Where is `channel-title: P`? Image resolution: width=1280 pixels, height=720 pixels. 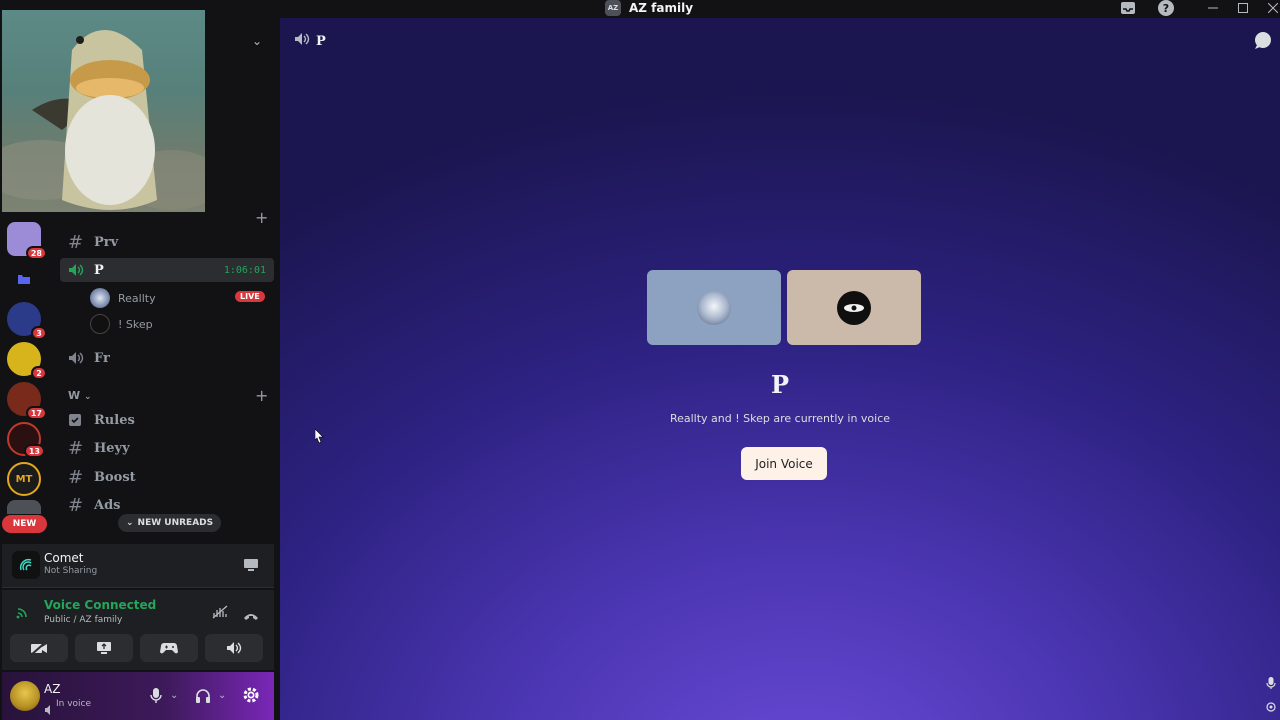 channel-title: P is located at coordinates (780, 384).